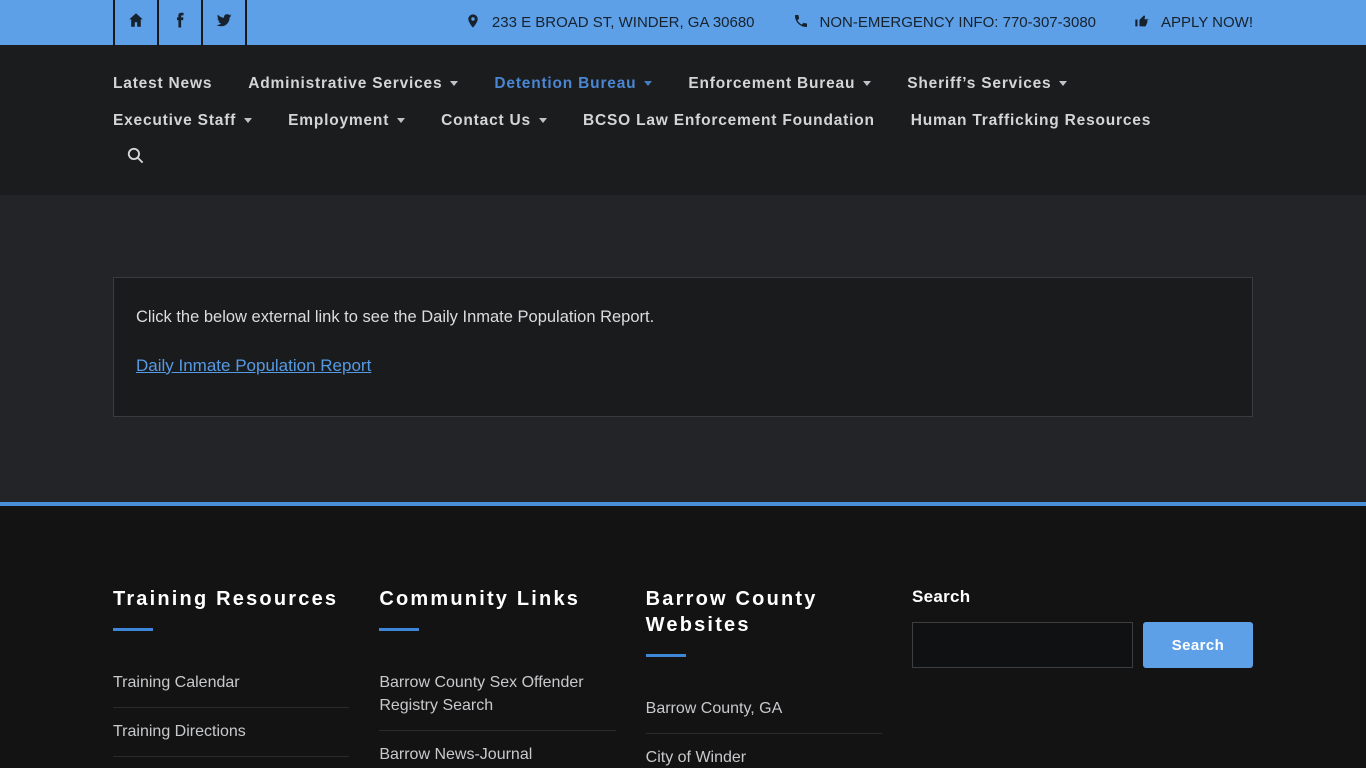 This screenshot has height=768, width=1366. I want to click on thumbs-up-icon, so click(1142, 23).